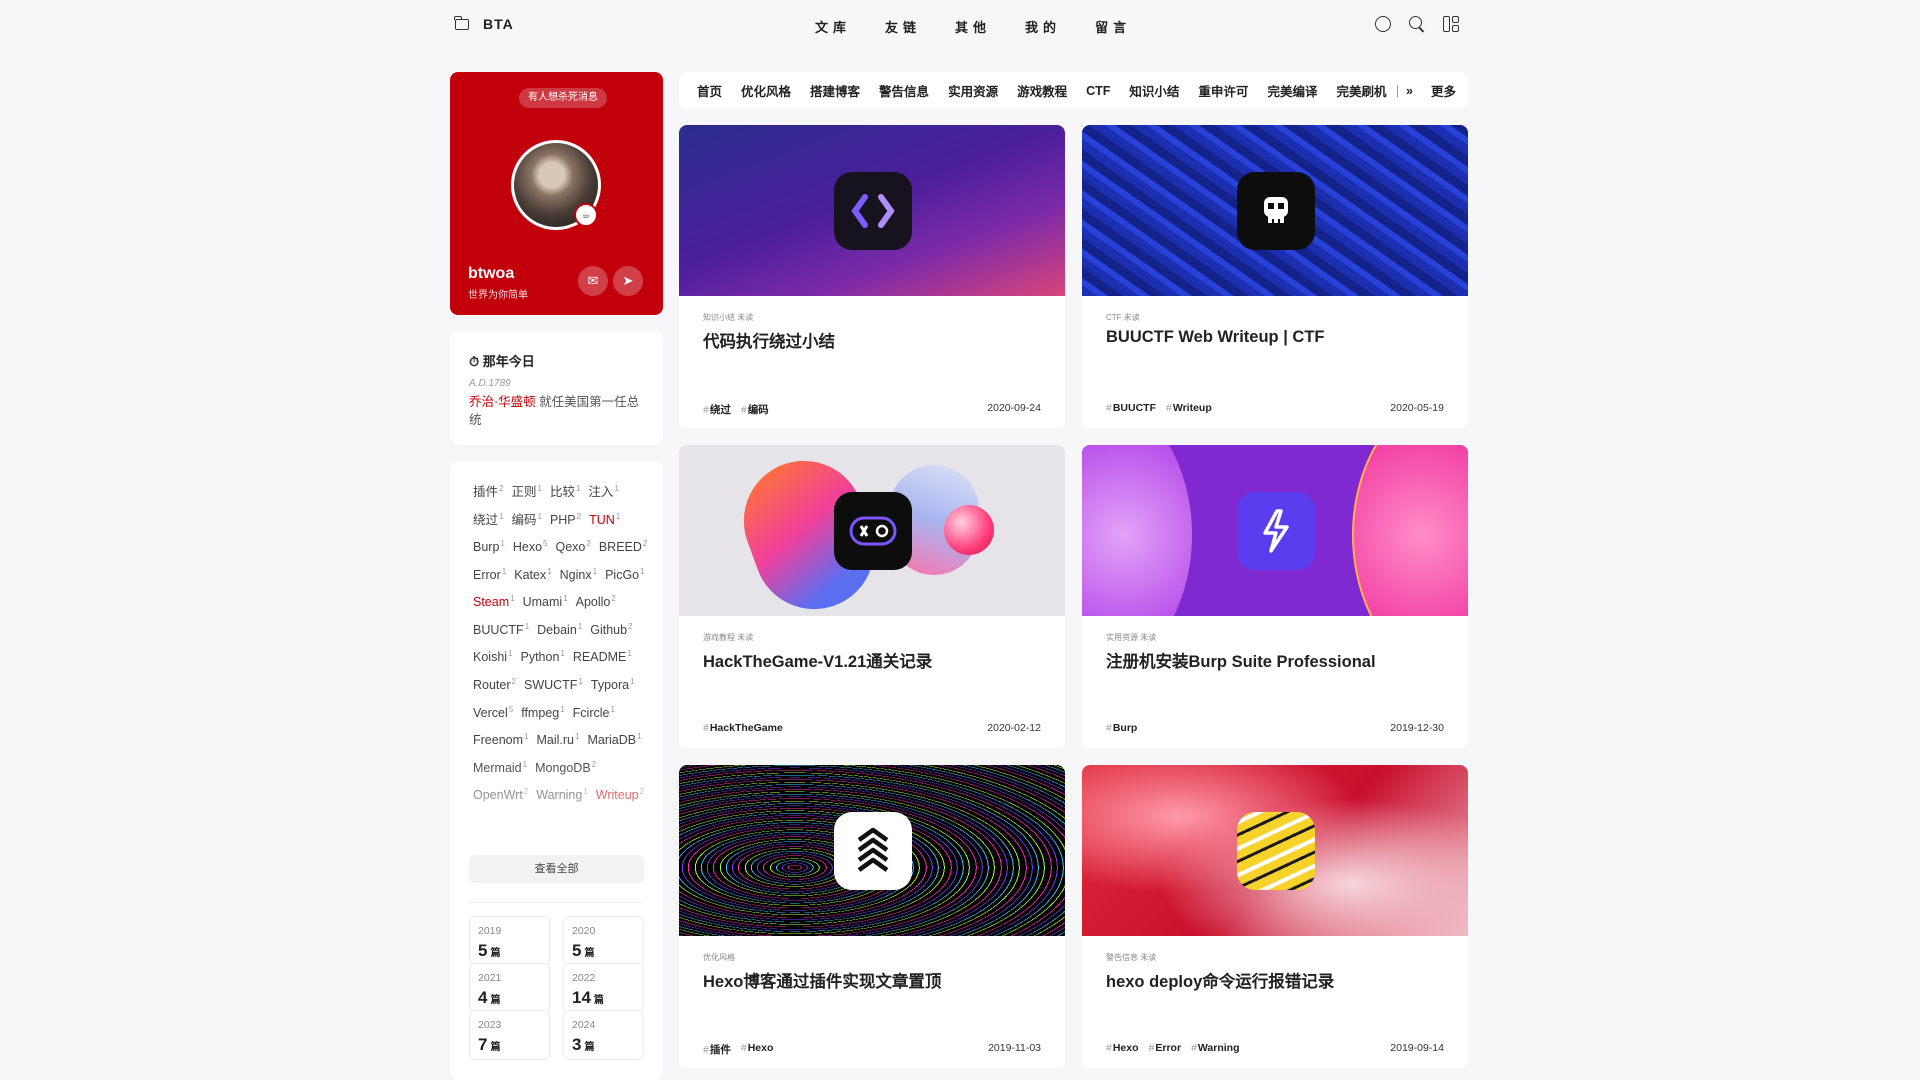 Image resolution: width=1920 pixels, height=1080 pixels. What do you see at coordinates (1189, 408) in the screenshot?
I see `post-tag: Writeup` at bounding box center [1189, 408].